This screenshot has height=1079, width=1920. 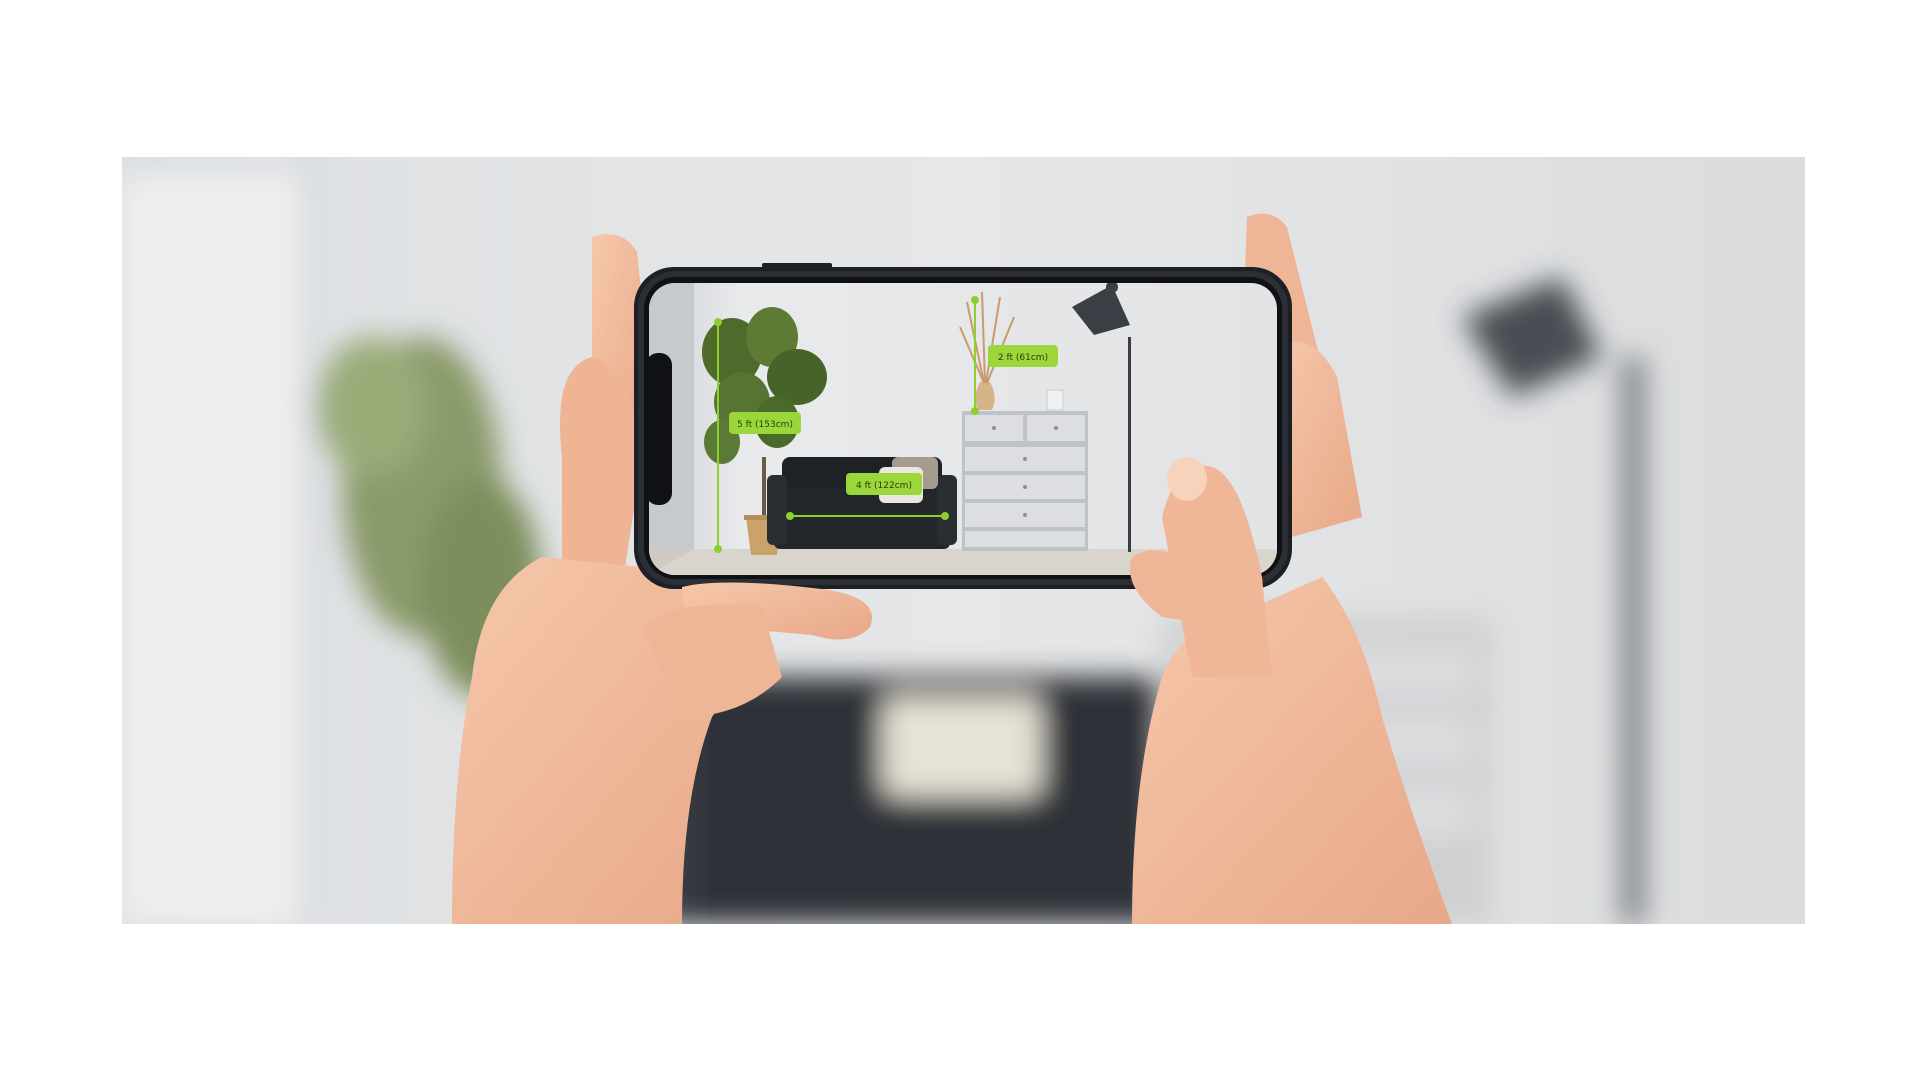 I want to click on sofa, so click(x=862, y=503).